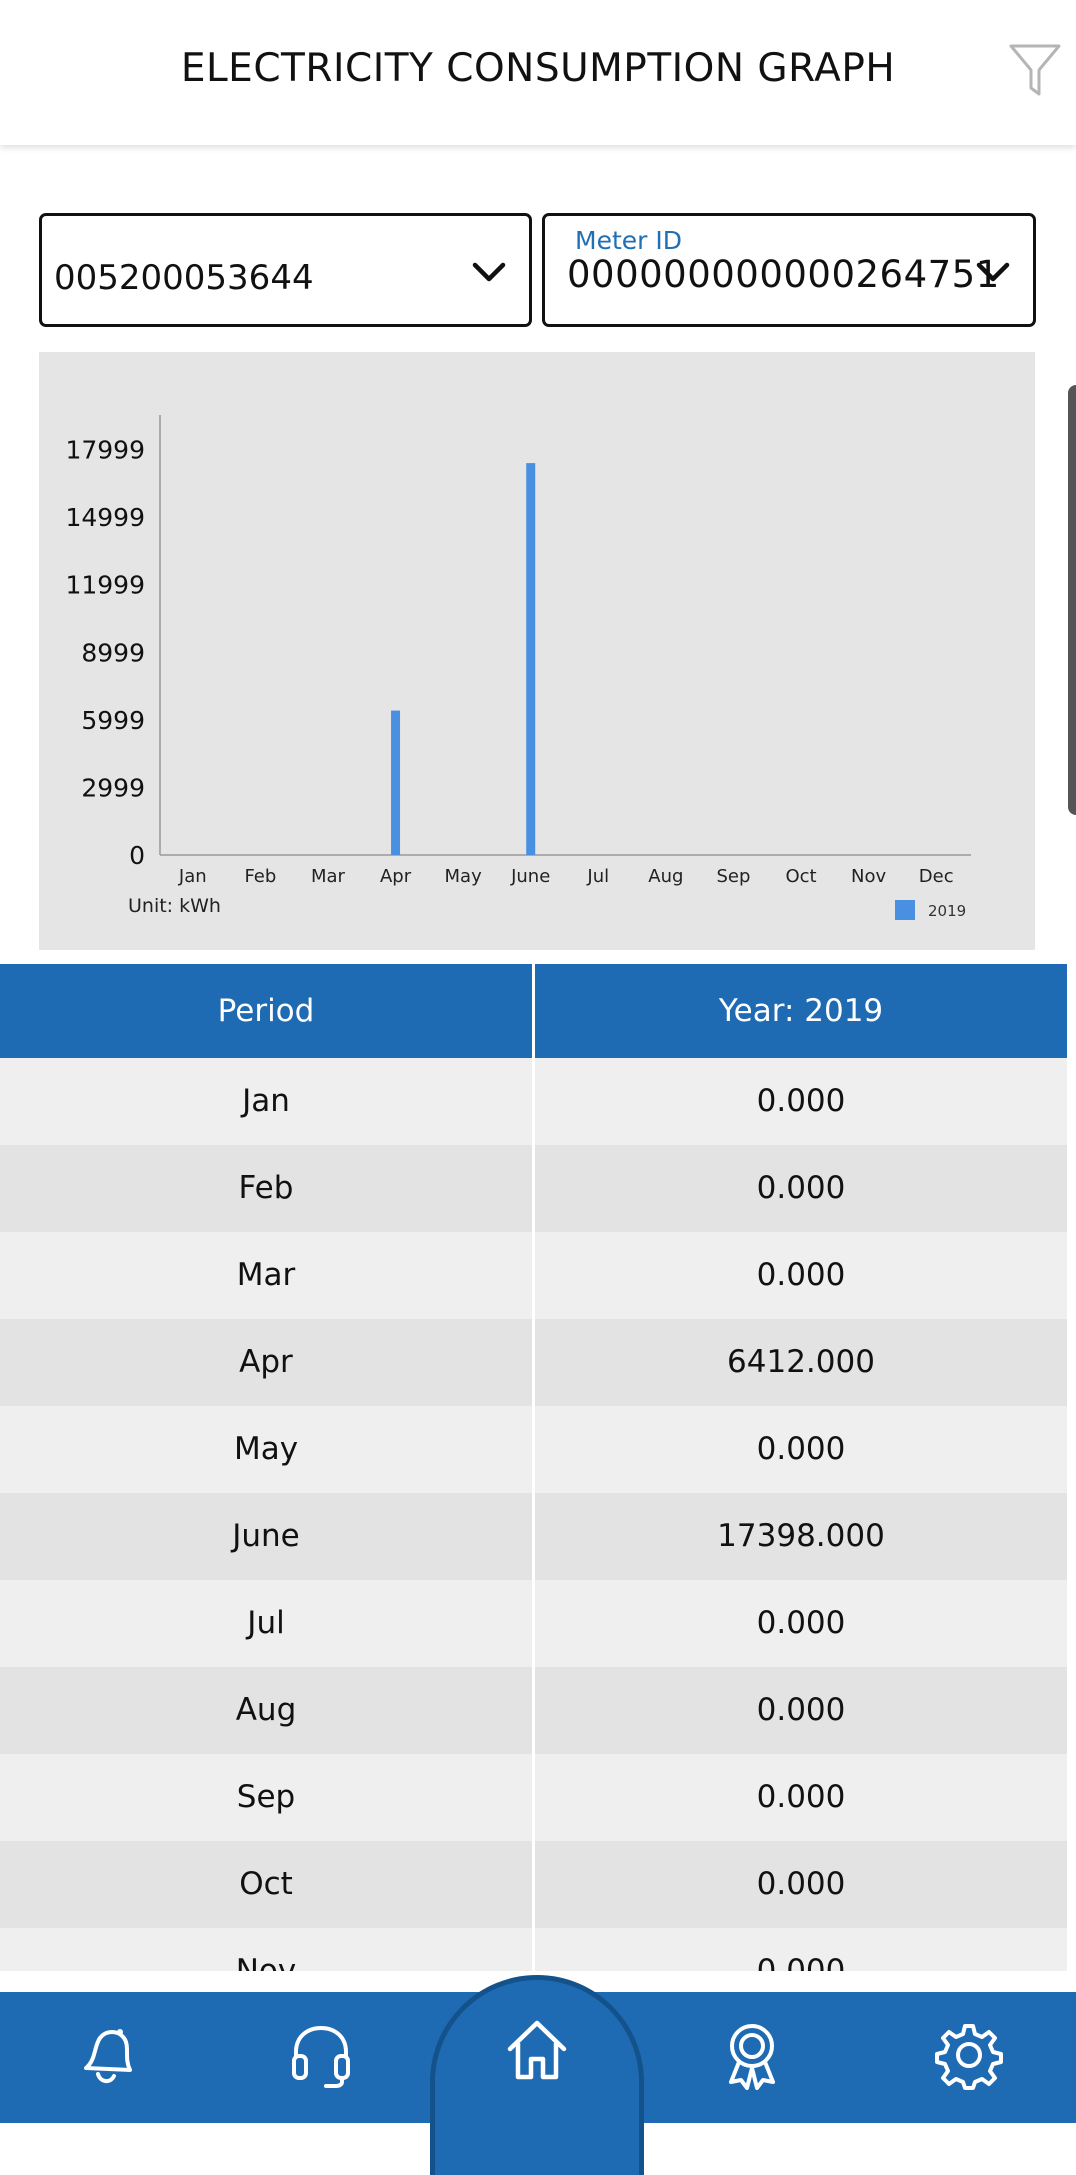 The height and width of the screenshot is (2175, 1076). What do you see at coordinates (266, 1362) in the screenshot?
I see `period-cell: Apr` at bounding box center [266, 1362].